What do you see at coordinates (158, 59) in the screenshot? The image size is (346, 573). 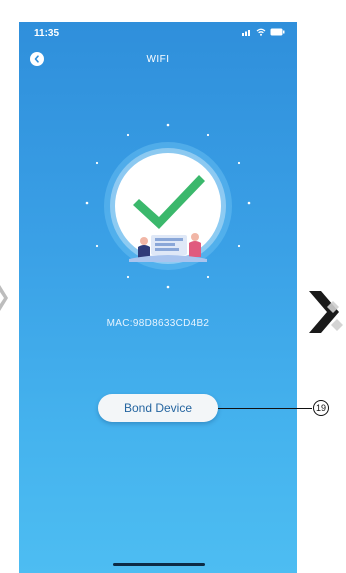 I see `page-title: WIFI` at bounding box center [158, 59].